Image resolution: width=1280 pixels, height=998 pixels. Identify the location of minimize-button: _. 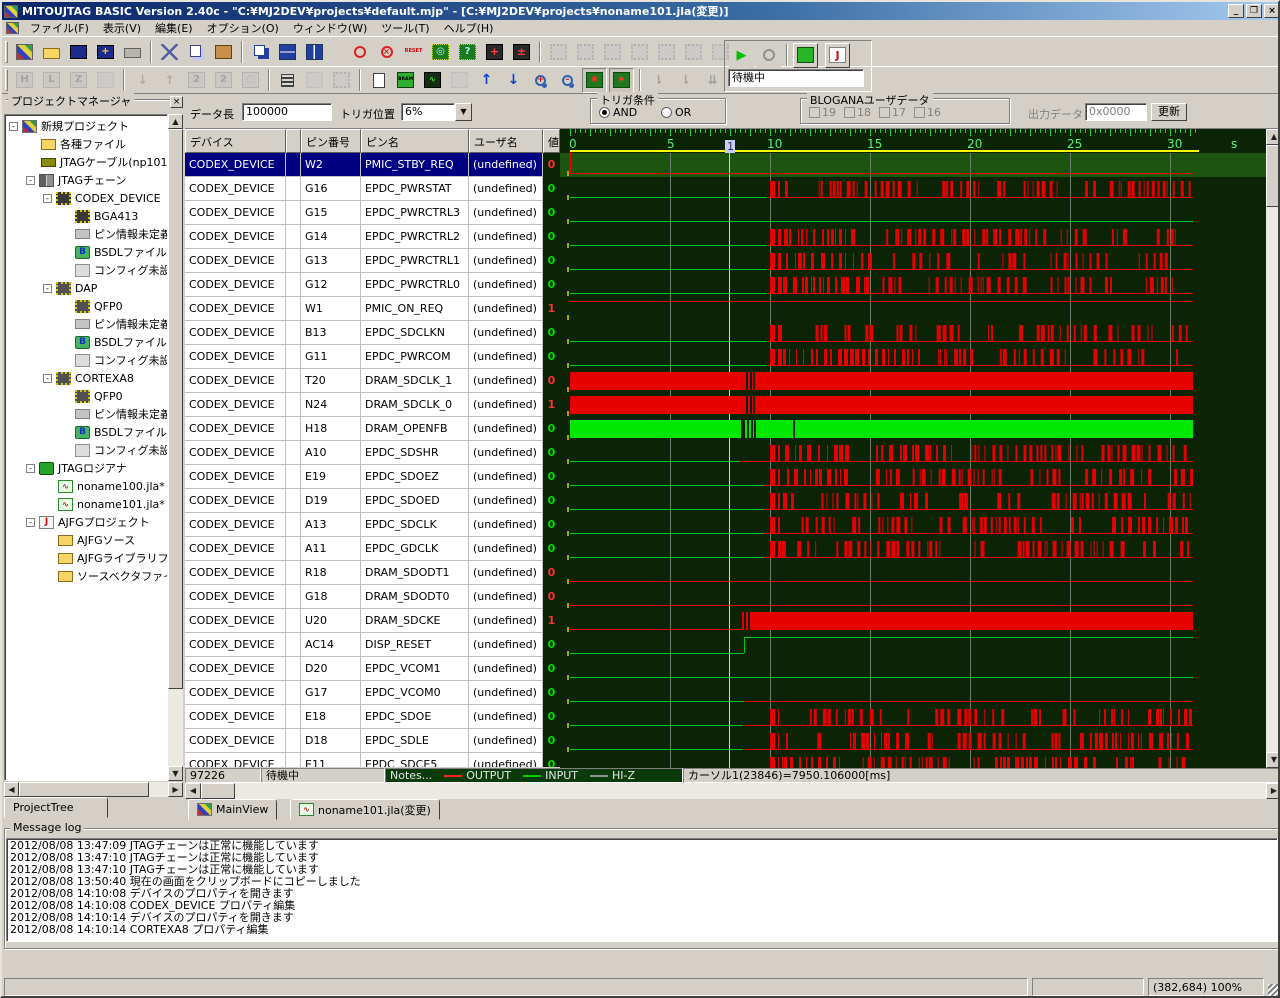
(1236, 11).